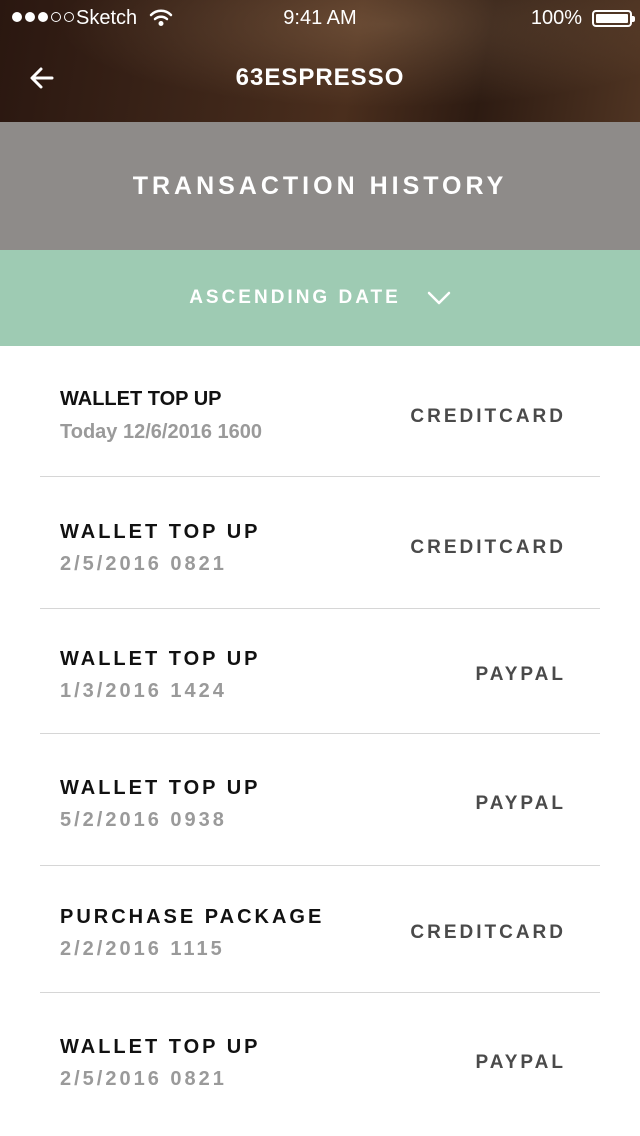 This screenshot has height=1136, width=640. What do you see at coordinates (320, 671) in the screenshot?
I see `transaction-row: WALLET TOP UP 1/3/2016 1424 PAYPAL` at bounding box center [320, 671].